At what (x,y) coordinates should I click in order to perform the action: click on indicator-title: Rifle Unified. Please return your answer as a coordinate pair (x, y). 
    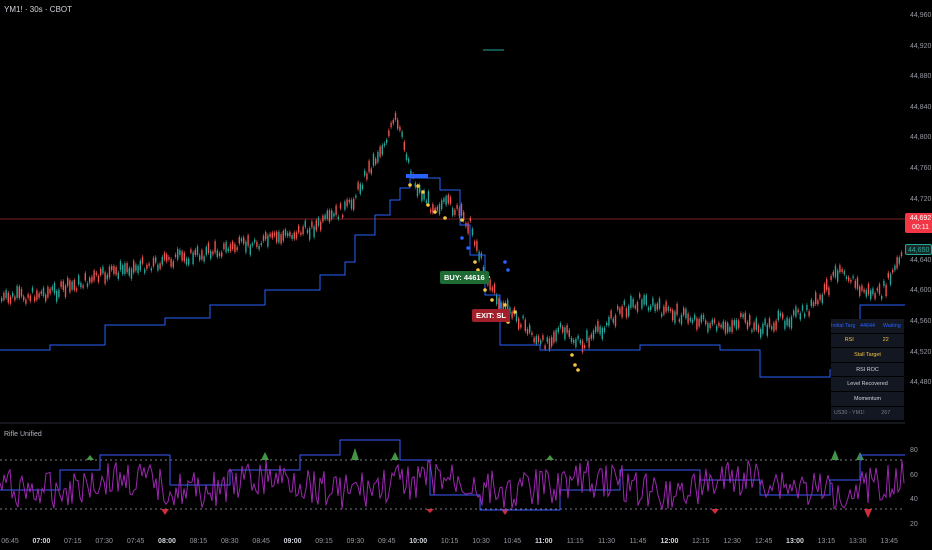
    Looking at the image, I should click on (23, 434).